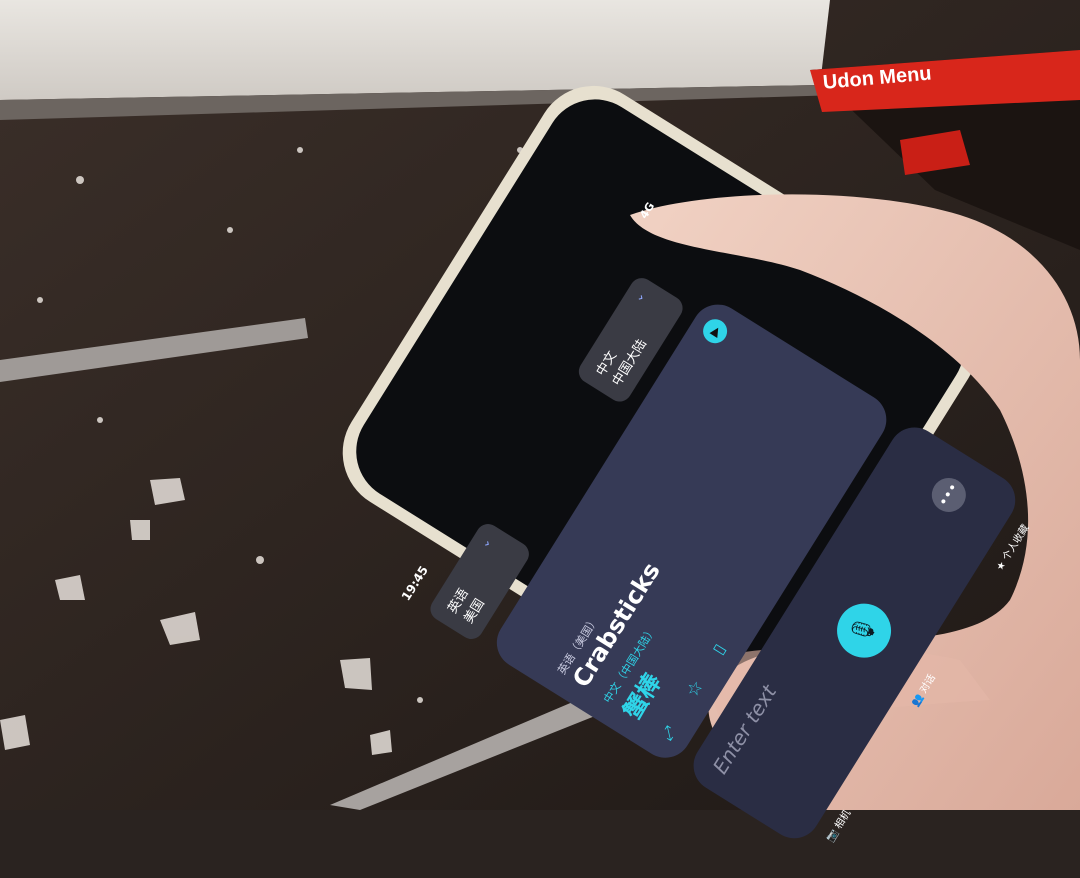 Image resolution: width=1080 pixels, height=878 pixels. What do you see at coordinates (744, 729) in the screenshot?
I see `text-input: Enter text` at bounding box center [744, 729].